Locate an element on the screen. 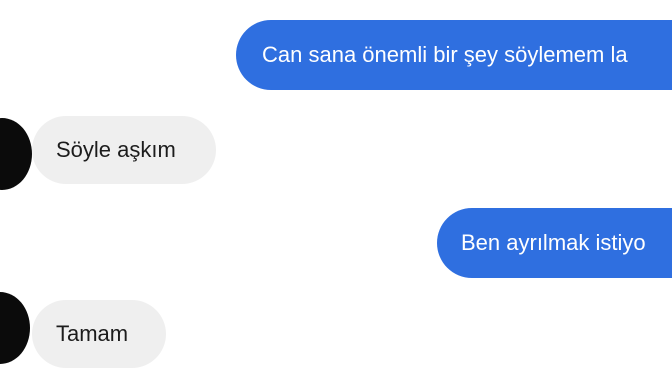 The width and height of the screenshot is (672, 378). message-text: Ben ayrılmak istiyo is located at coordinates (553, 242).